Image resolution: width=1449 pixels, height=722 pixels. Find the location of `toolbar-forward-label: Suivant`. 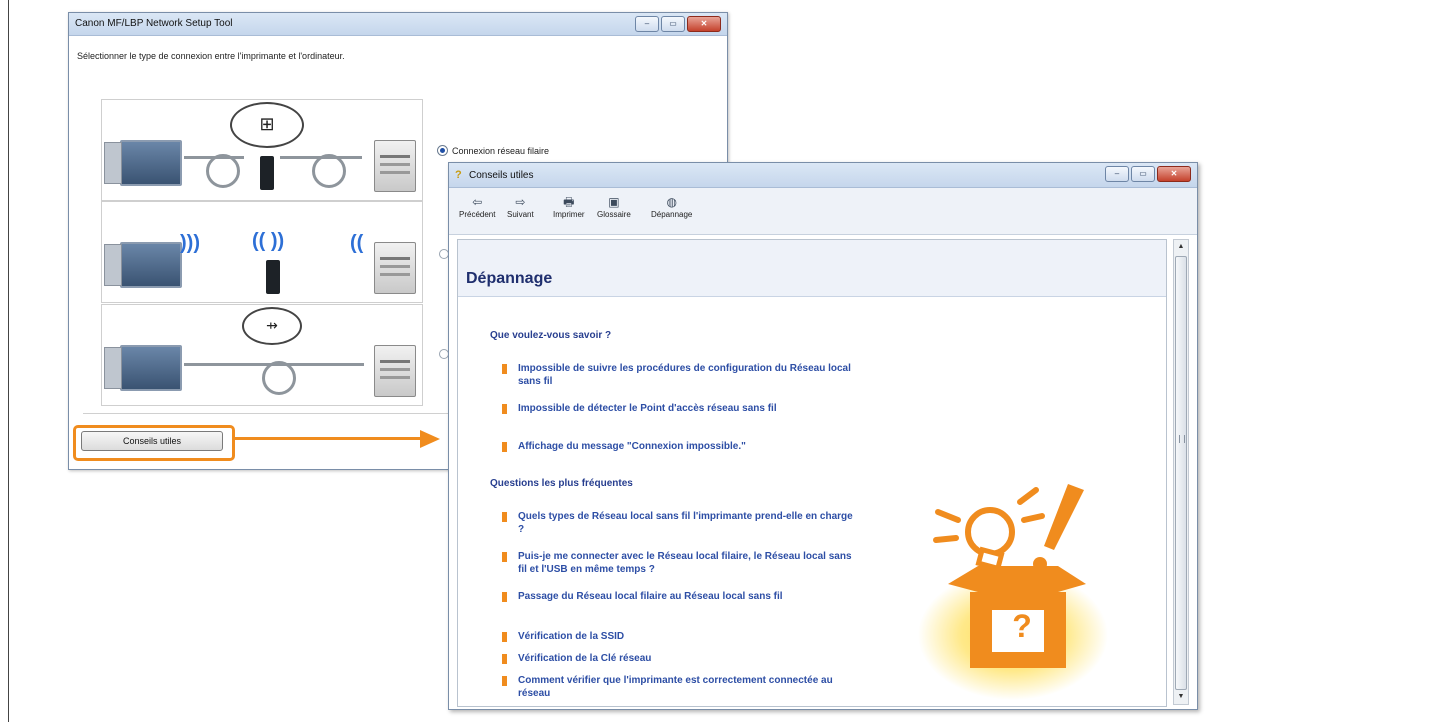

toolbar-forward-label: Suivant is located at coordinates (520, 214).